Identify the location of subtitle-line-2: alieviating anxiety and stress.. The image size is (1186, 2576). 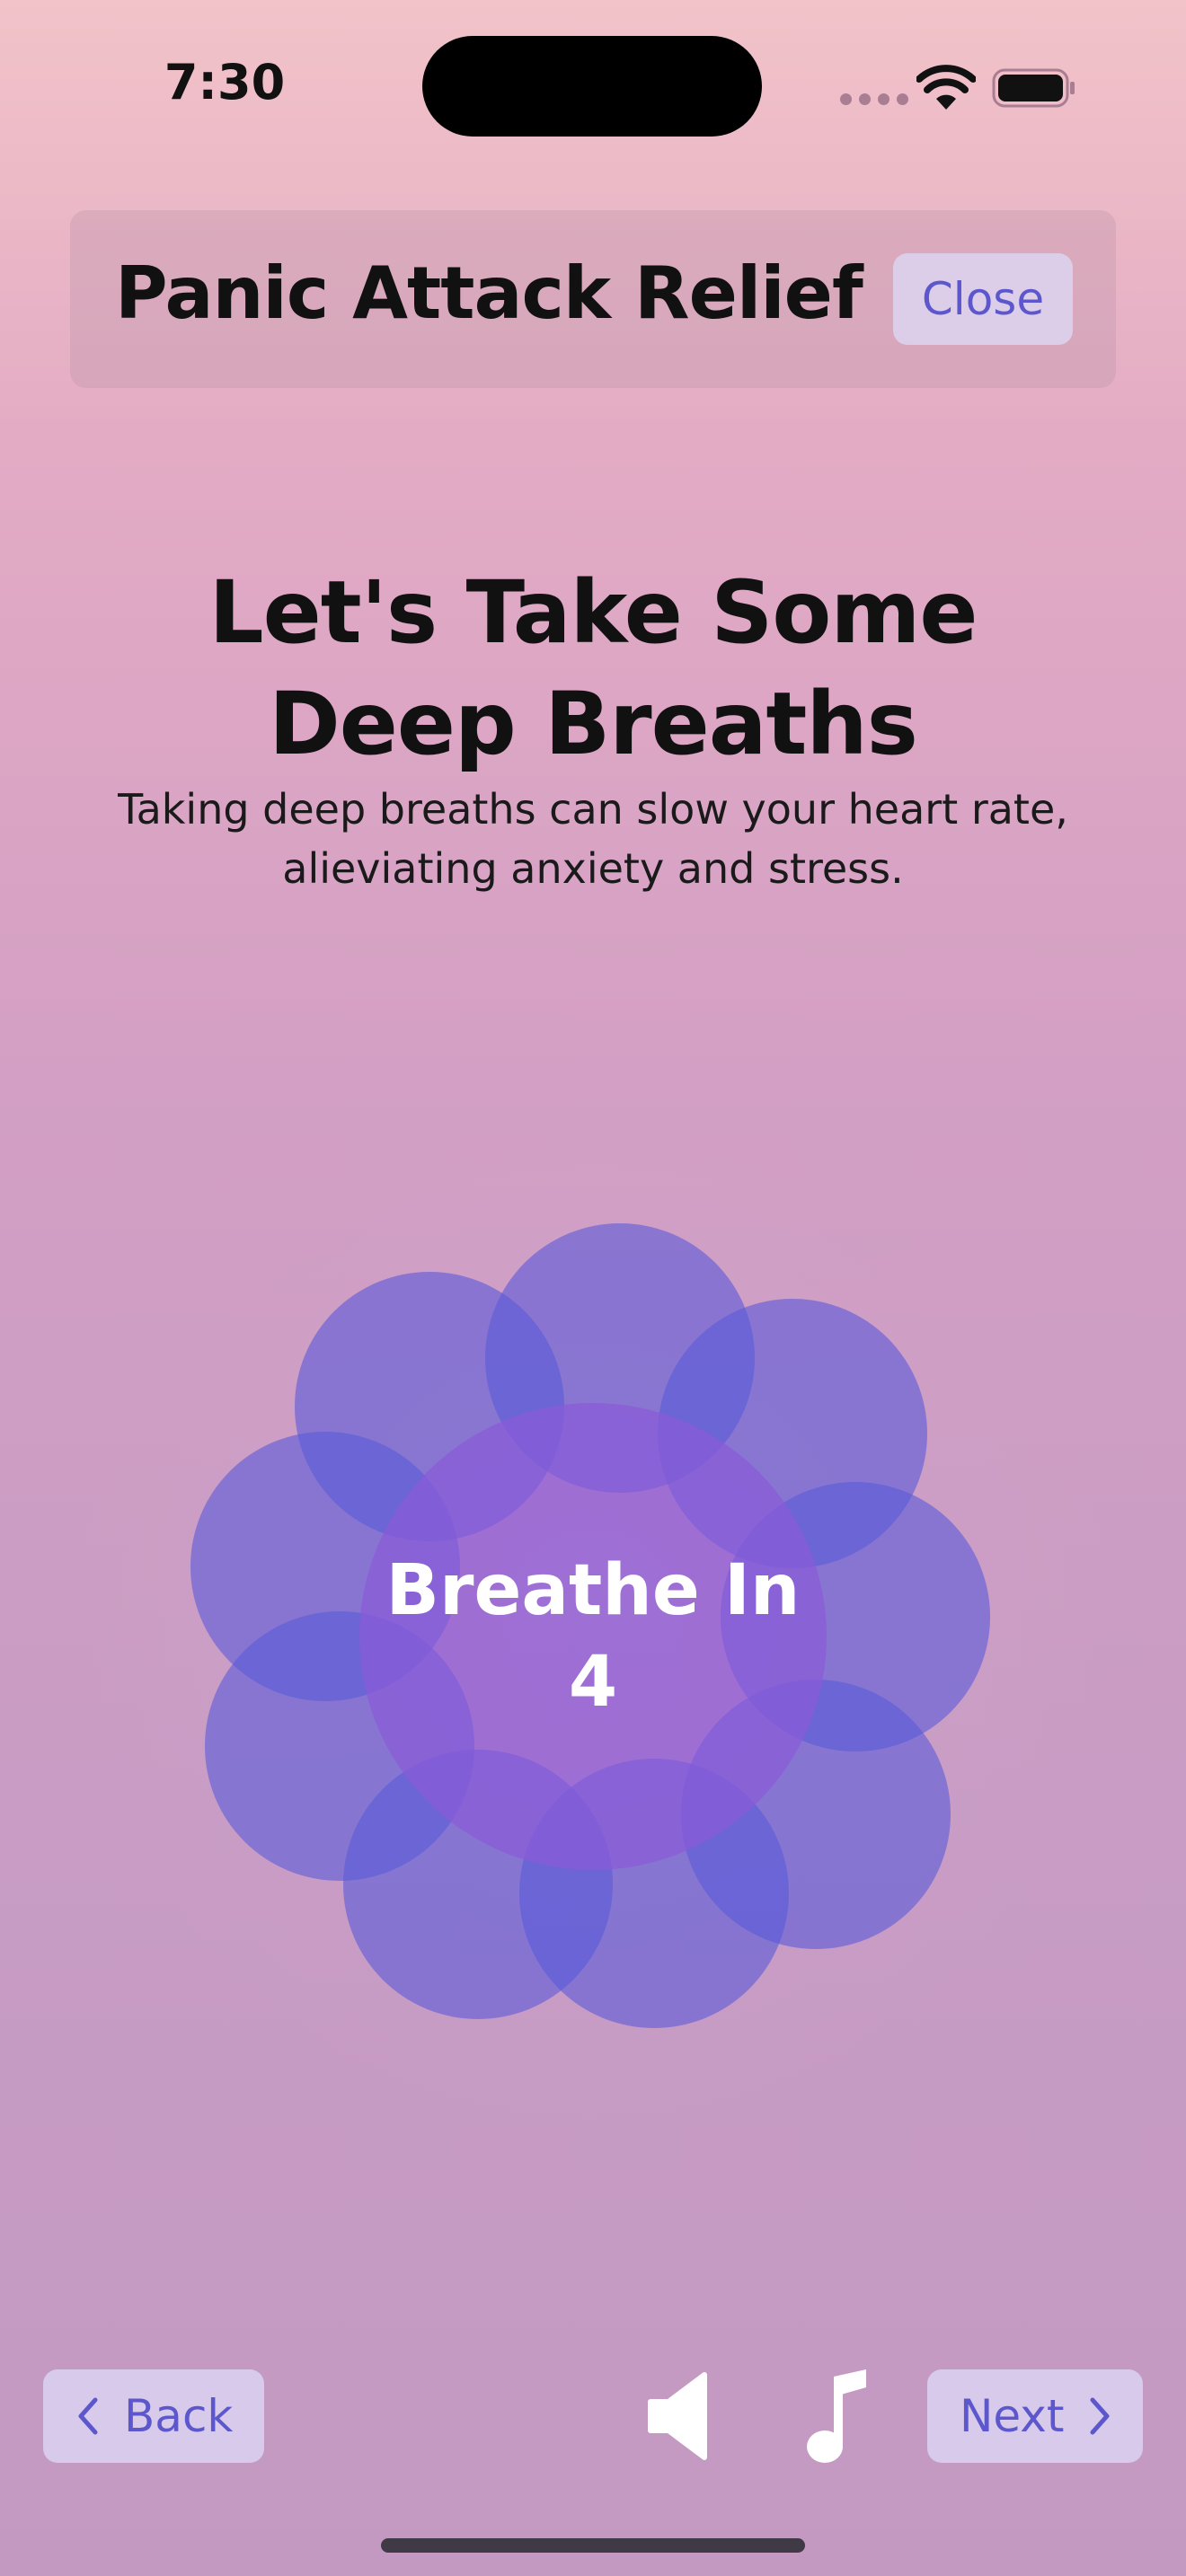
(593, 868).